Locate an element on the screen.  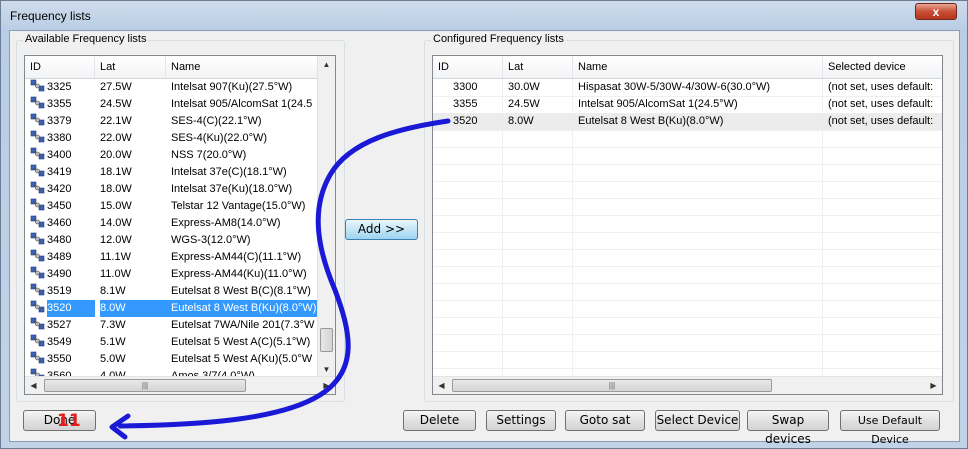
configured-horizontal-scrollbar: ◀ ||| ▶ is located at coordinates (687, 385).